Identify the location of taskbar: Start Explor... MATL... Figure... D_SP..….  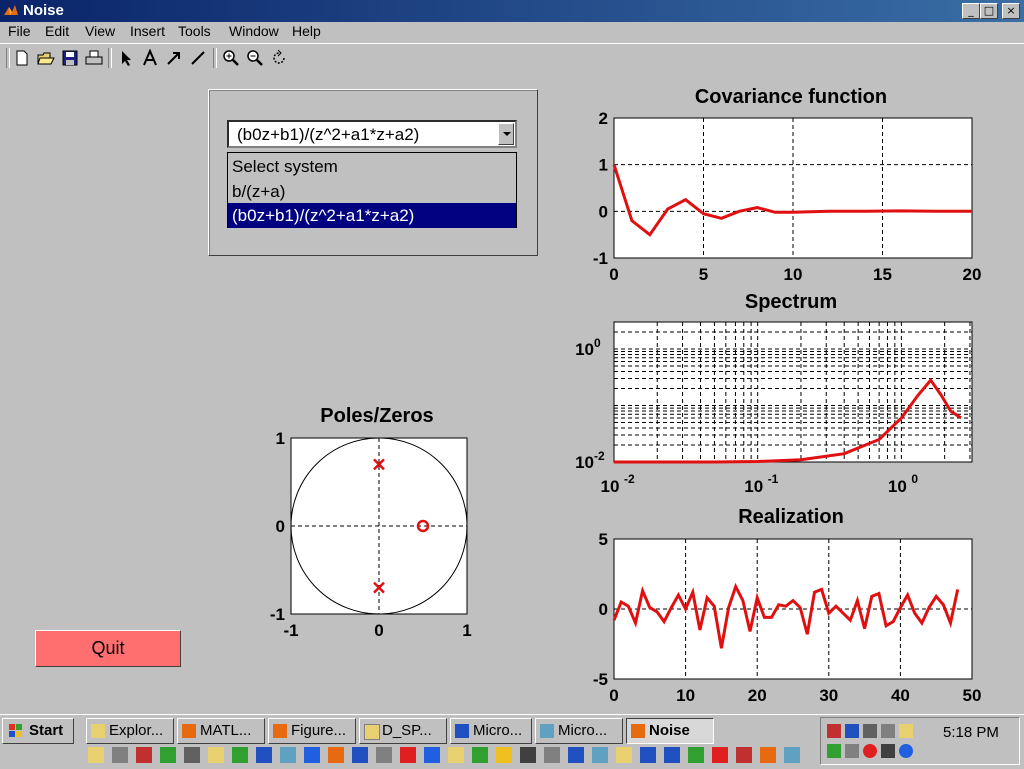
(512, 741).